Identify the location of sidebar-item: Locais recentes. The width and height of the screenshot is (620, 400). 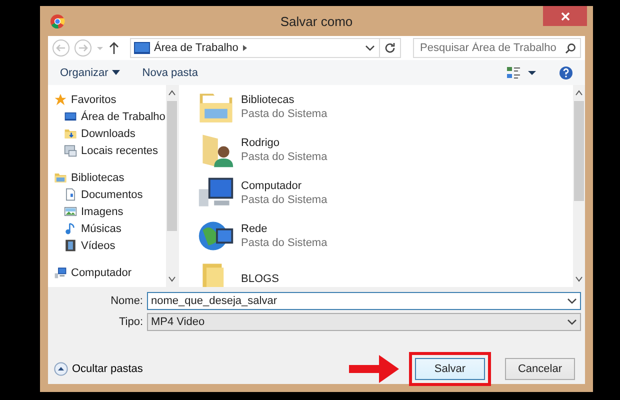
(110, 150).